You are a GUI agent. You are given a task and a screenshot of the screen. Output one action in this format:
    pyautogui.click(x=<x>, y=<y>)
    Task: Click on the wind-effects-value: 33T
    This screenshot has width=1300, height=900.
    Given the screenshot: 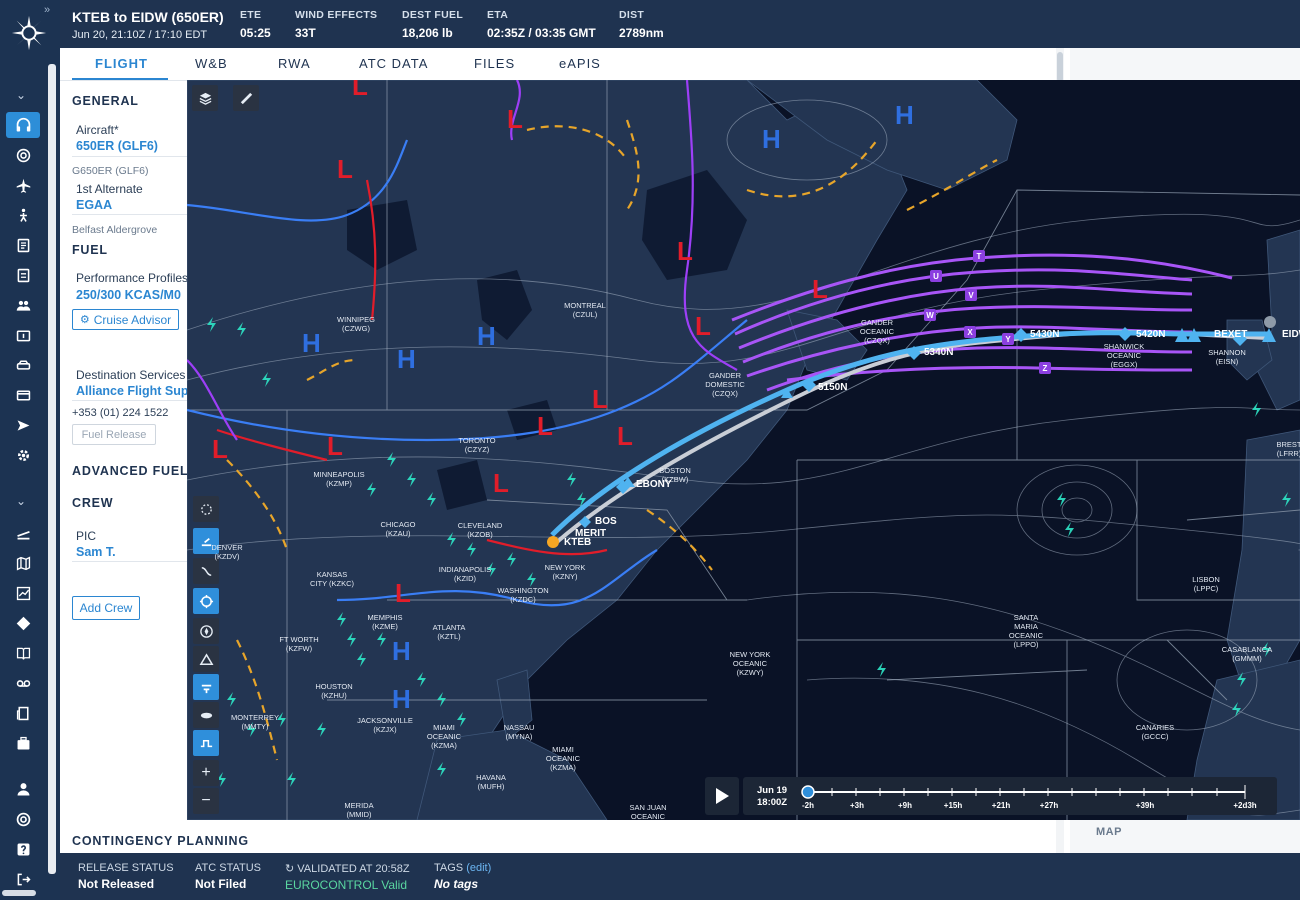 What is the action you would take?
    pyautogui.click(x=305, y=33)
    